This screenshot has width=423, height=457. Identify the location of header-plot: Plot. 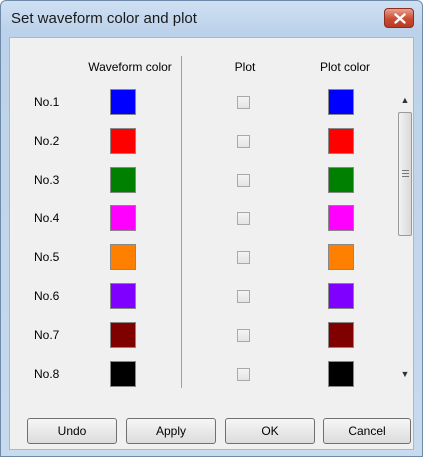
(245, 67).